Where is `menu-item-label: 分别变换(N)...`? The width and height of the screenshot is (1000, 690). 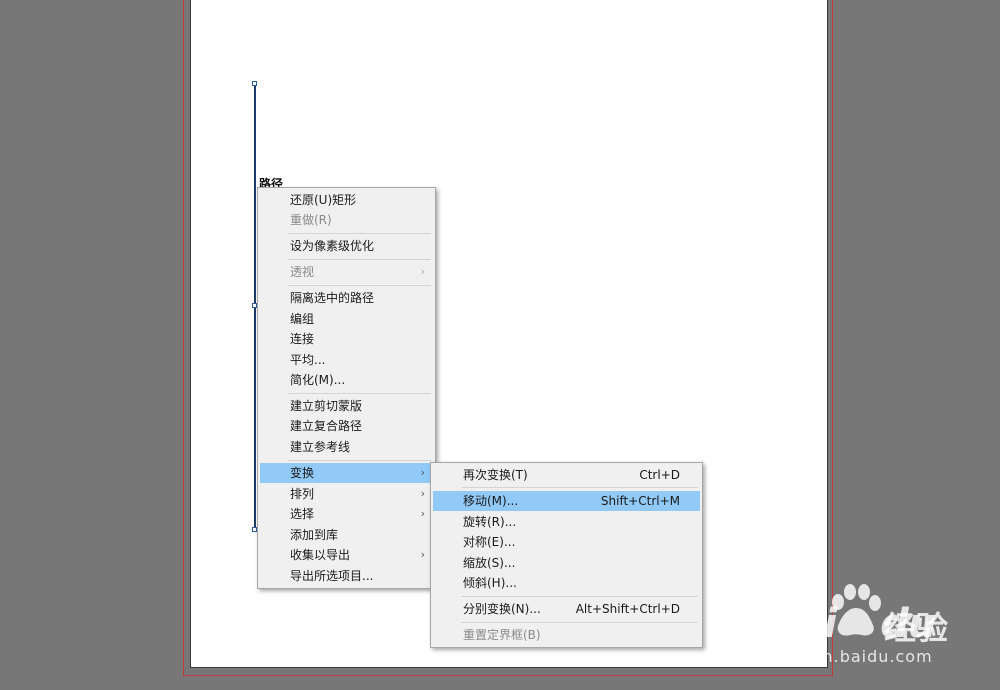
menu-item-label: 分别变换(N)... is located at coordinates (502, 609).